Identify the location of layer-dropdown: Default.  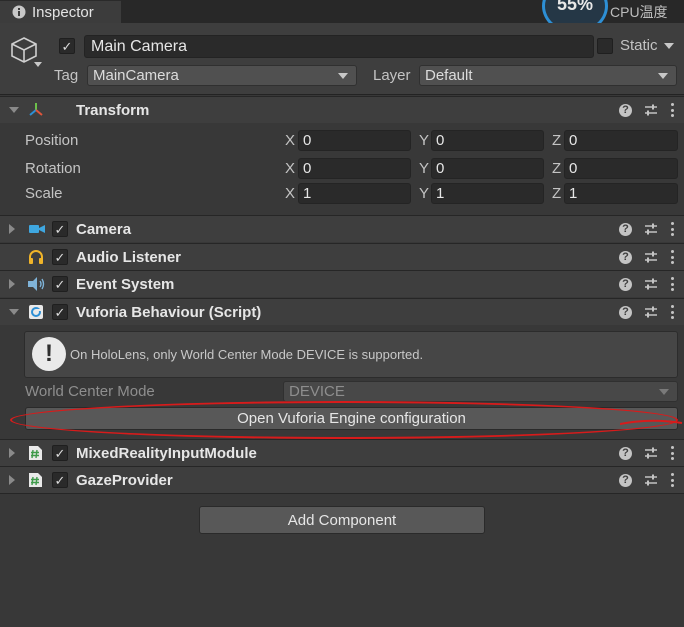
(548, 75).